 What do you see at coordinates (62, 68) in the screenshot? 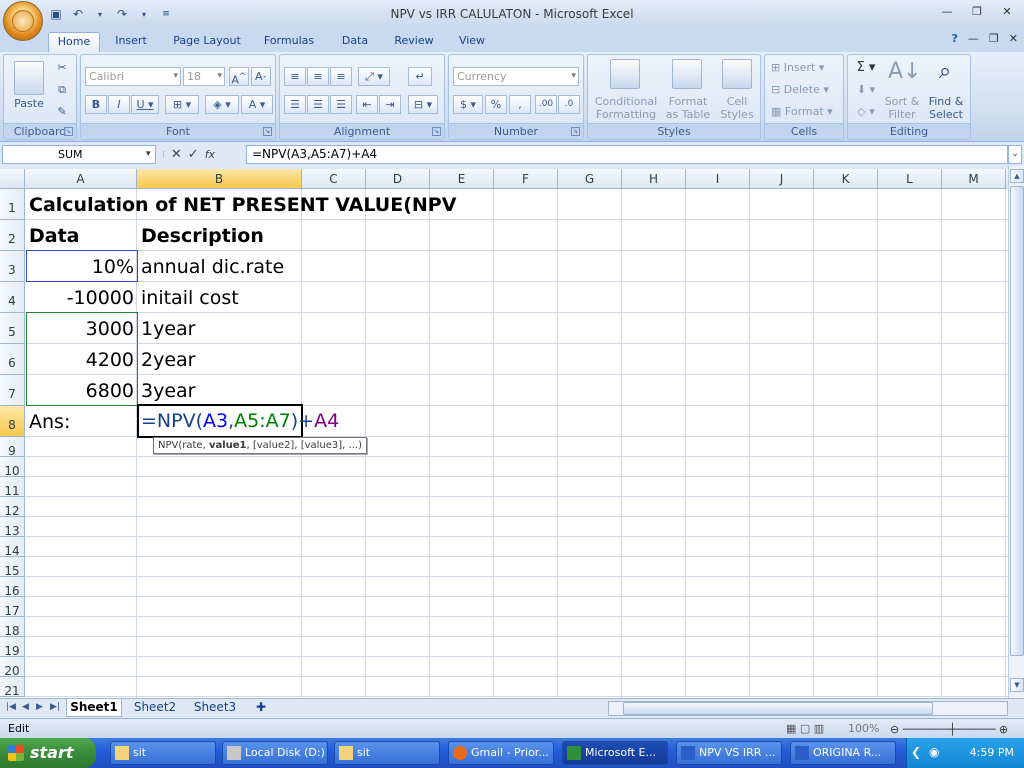
I see `cut-icon: ✂` at bounding box center [62, 68].